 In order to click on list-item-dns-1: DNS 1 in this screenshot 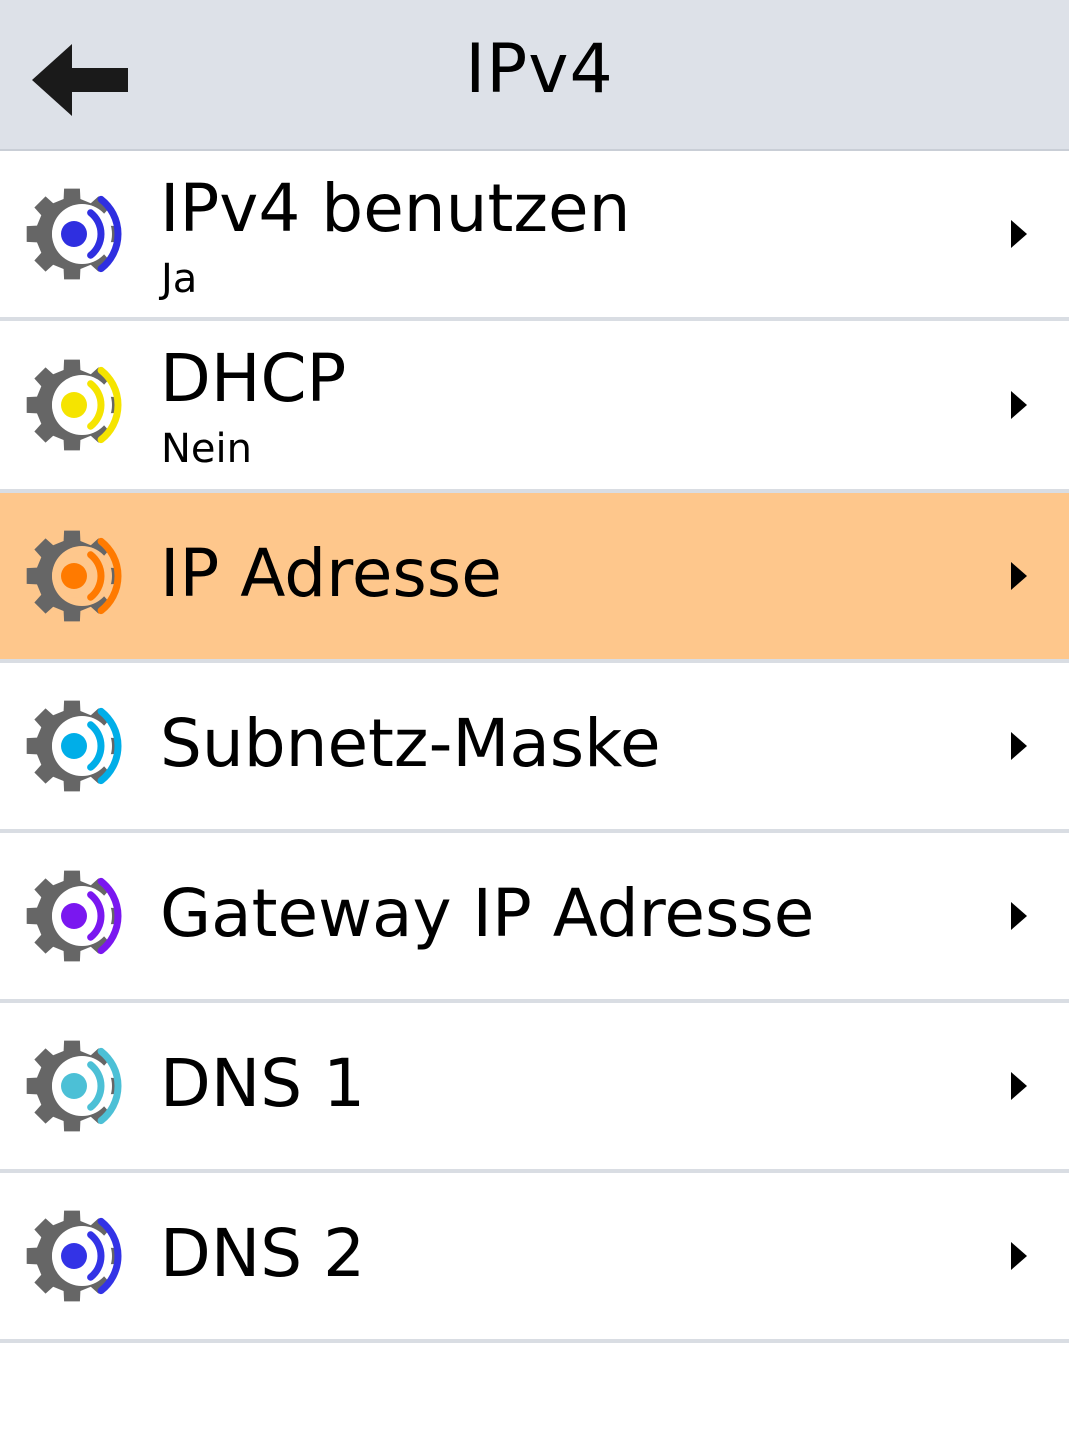, I will do `click(534, 1088)`.